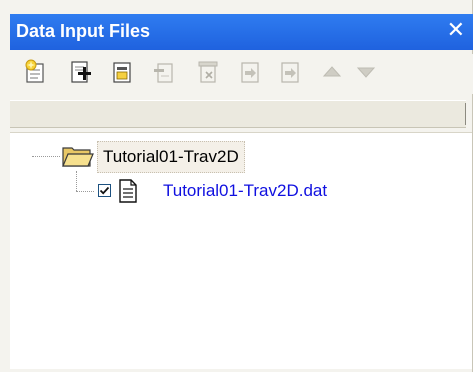  I want to click on move-up-icon, so click(332, 72).